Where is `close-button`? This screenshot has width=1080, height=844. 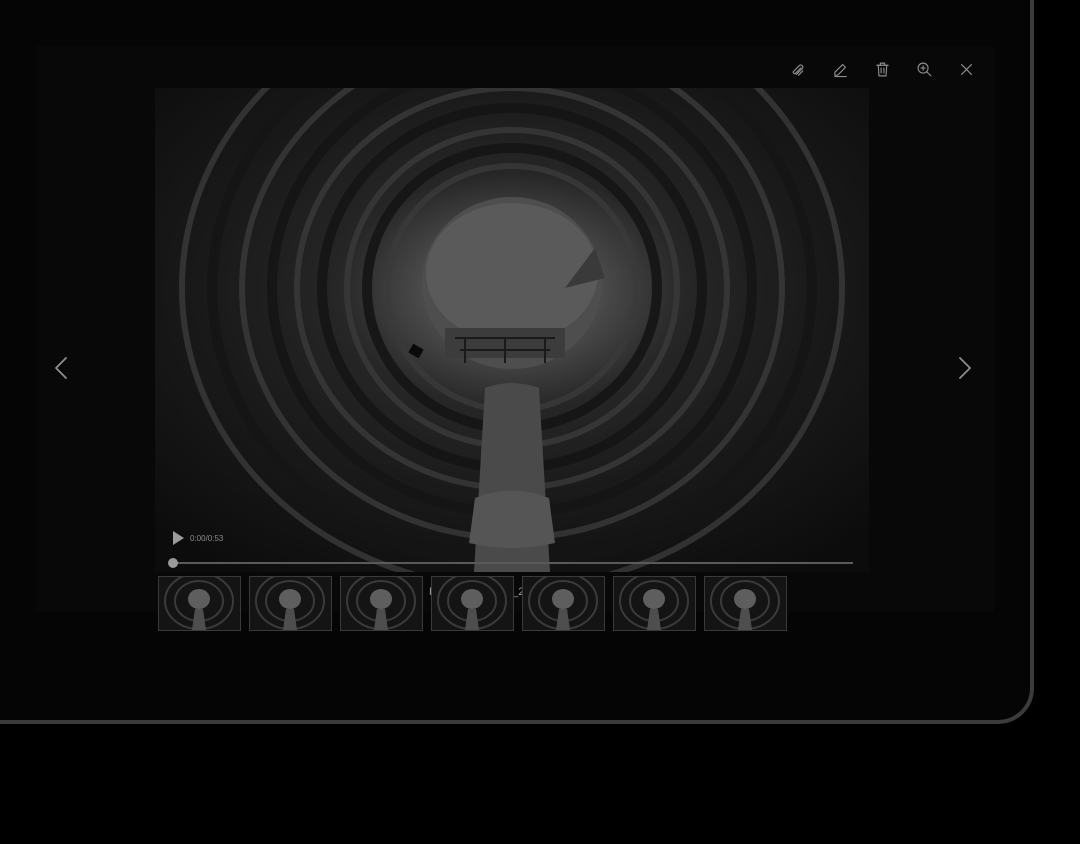 close-button is located at coordinates (966, 69).